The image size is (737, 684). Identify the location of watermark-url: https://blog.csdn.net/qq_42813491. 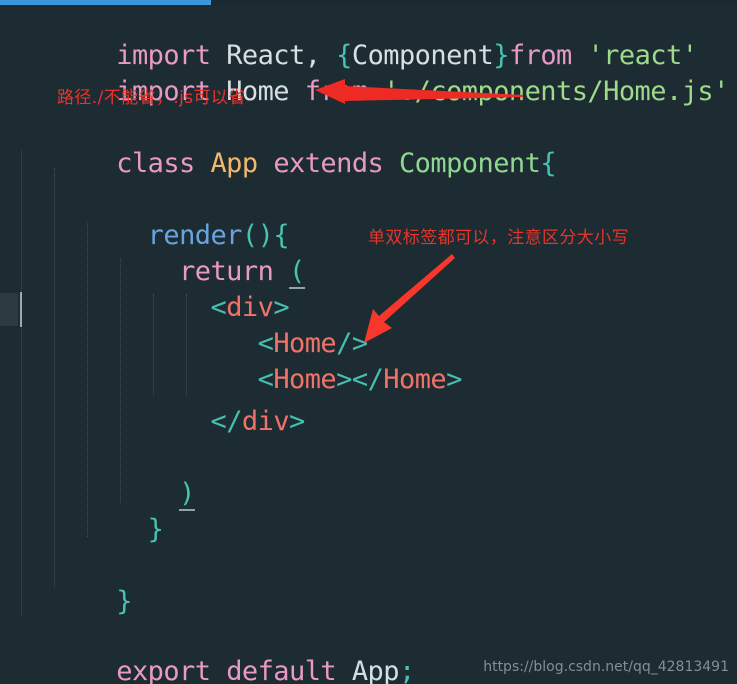
(606, 667).